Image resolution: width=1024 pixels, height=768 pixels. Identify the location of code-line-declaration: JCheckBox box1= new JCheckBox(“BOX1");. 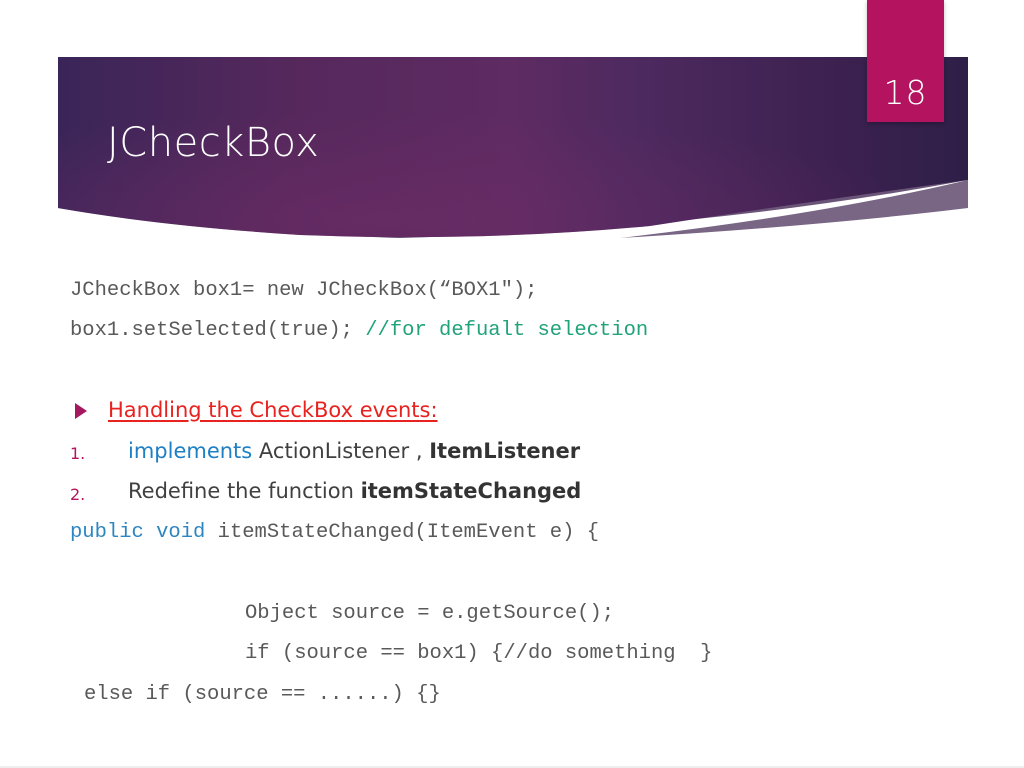
(304, 290).